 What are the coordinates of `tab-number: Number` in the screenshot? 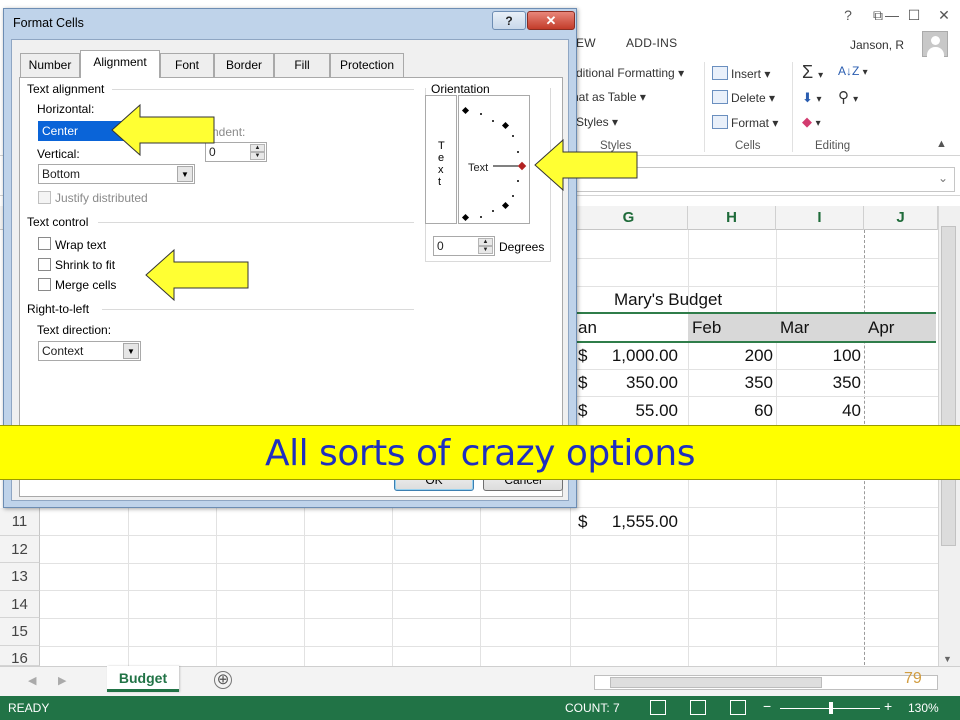 It's located at (50, 65).